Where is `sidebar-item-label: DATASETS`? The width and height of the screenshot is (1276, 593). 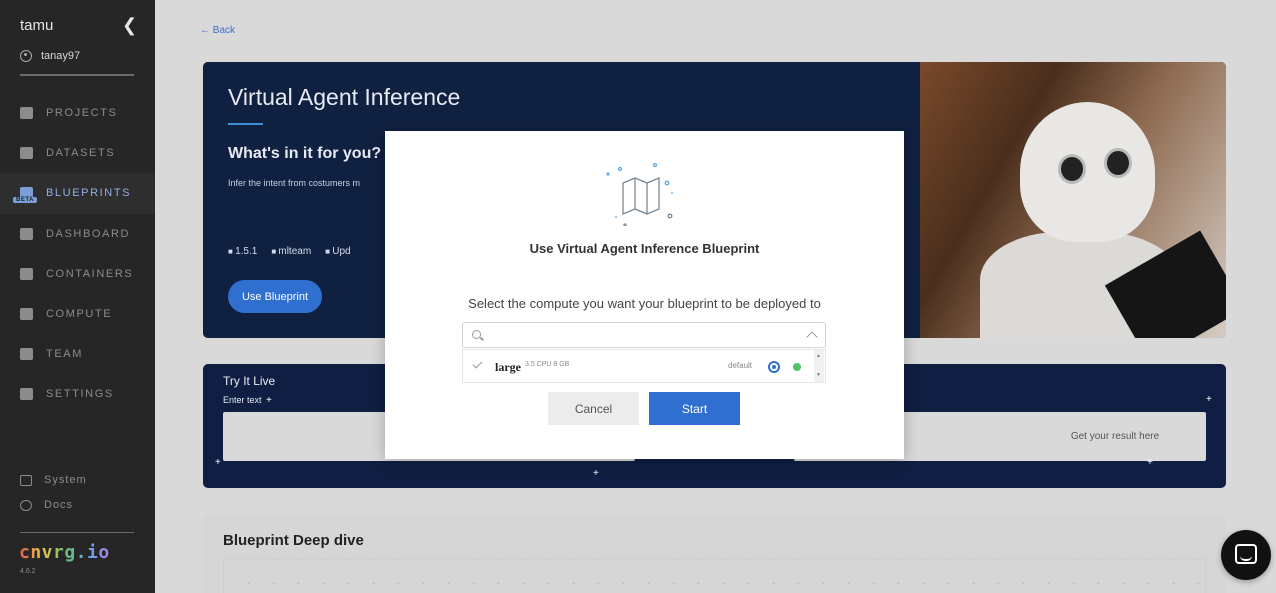
sidebar-item-label: DATASETS is located at coordinates (81, 153).